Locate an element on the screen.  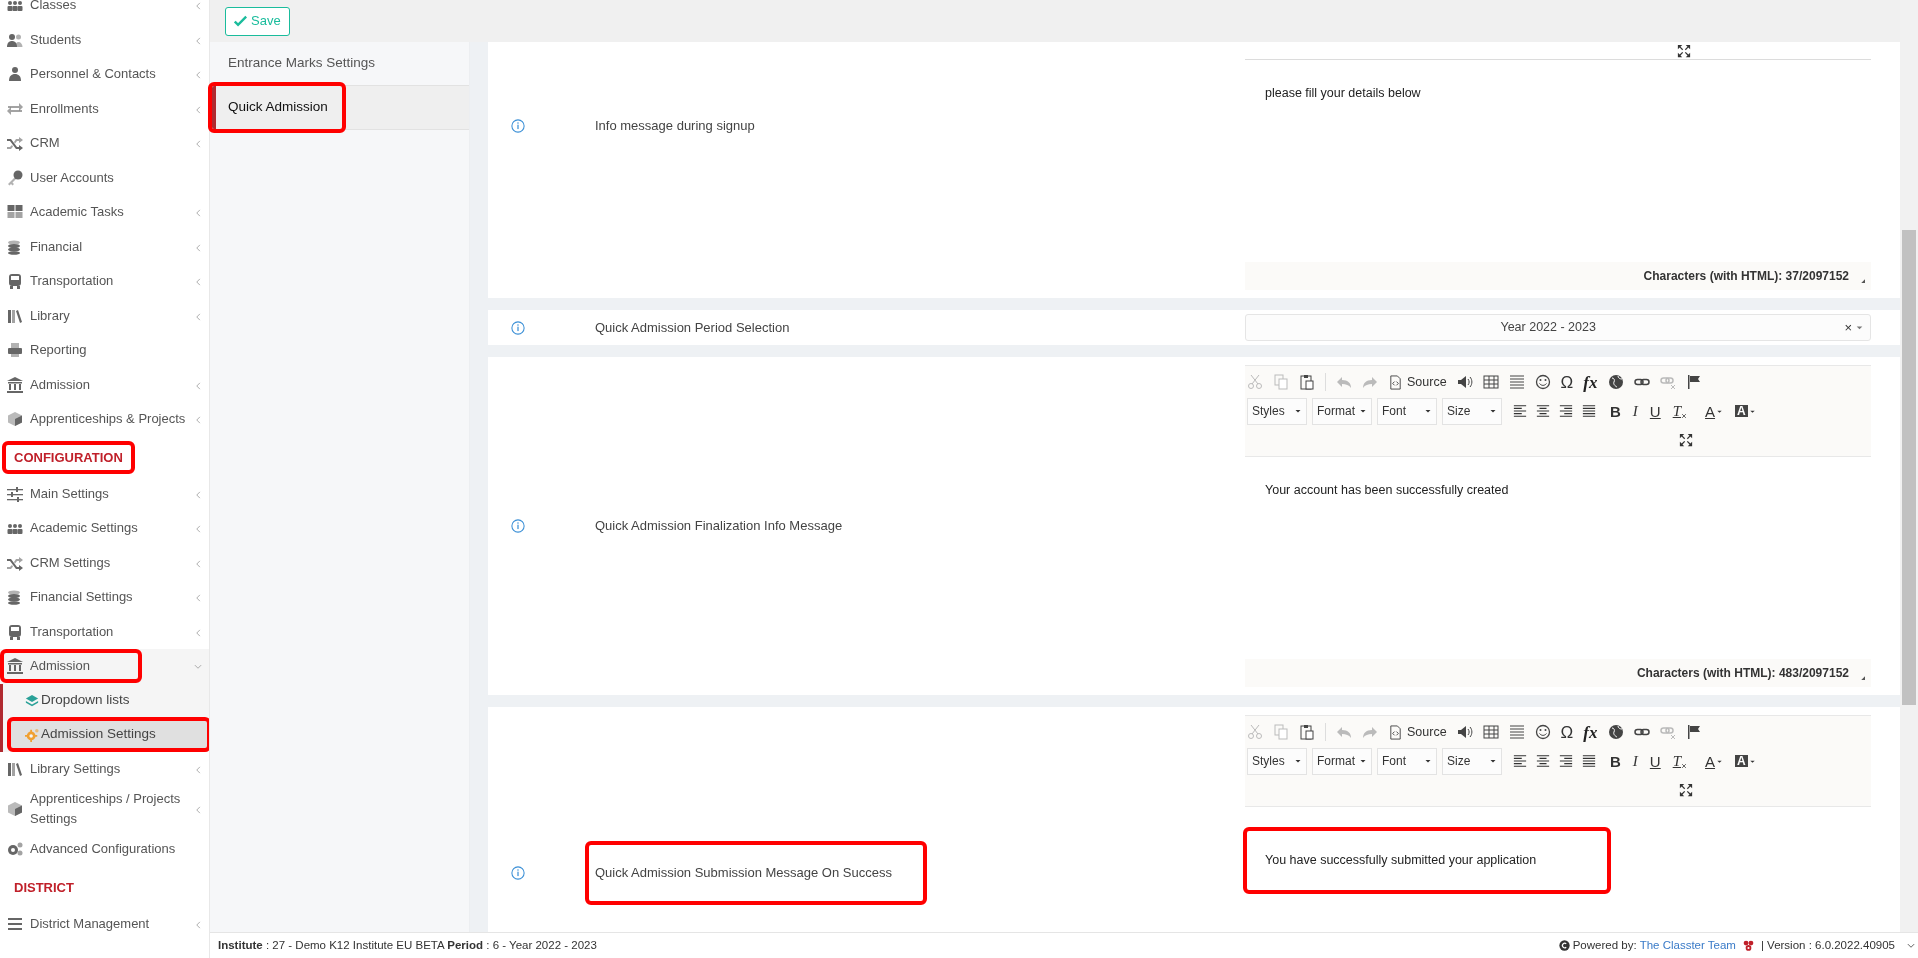
sidebar-item: Main Settings is located at coordinates (98, 493).